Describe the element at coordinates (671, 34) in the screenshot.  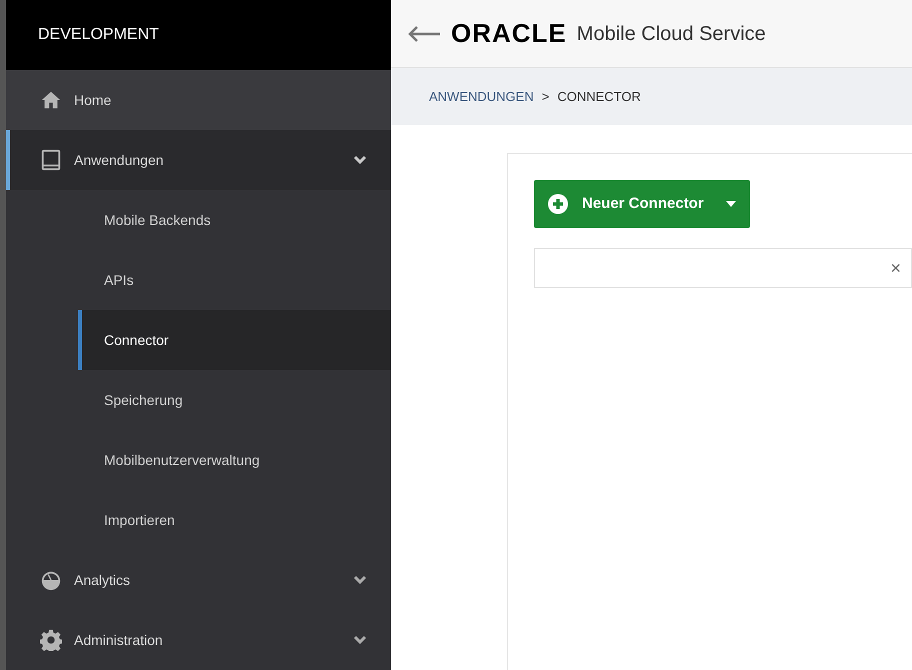
I see `app-title: Mobile Cloud Service` at that location.